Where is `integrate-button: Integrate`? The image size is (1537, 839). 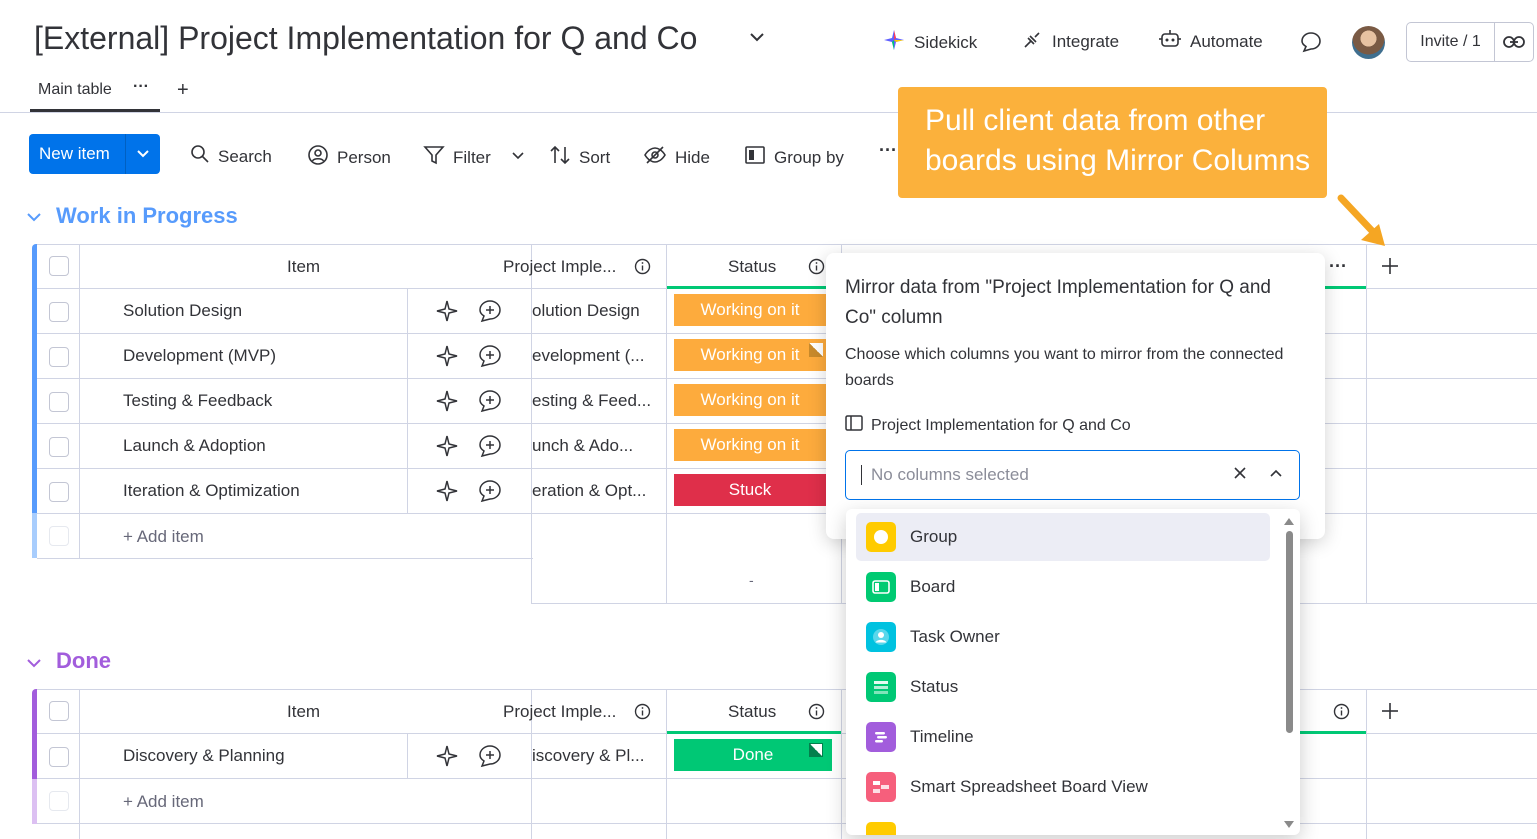 integrate-button: Integrate is located at coordinates (1070, 41).